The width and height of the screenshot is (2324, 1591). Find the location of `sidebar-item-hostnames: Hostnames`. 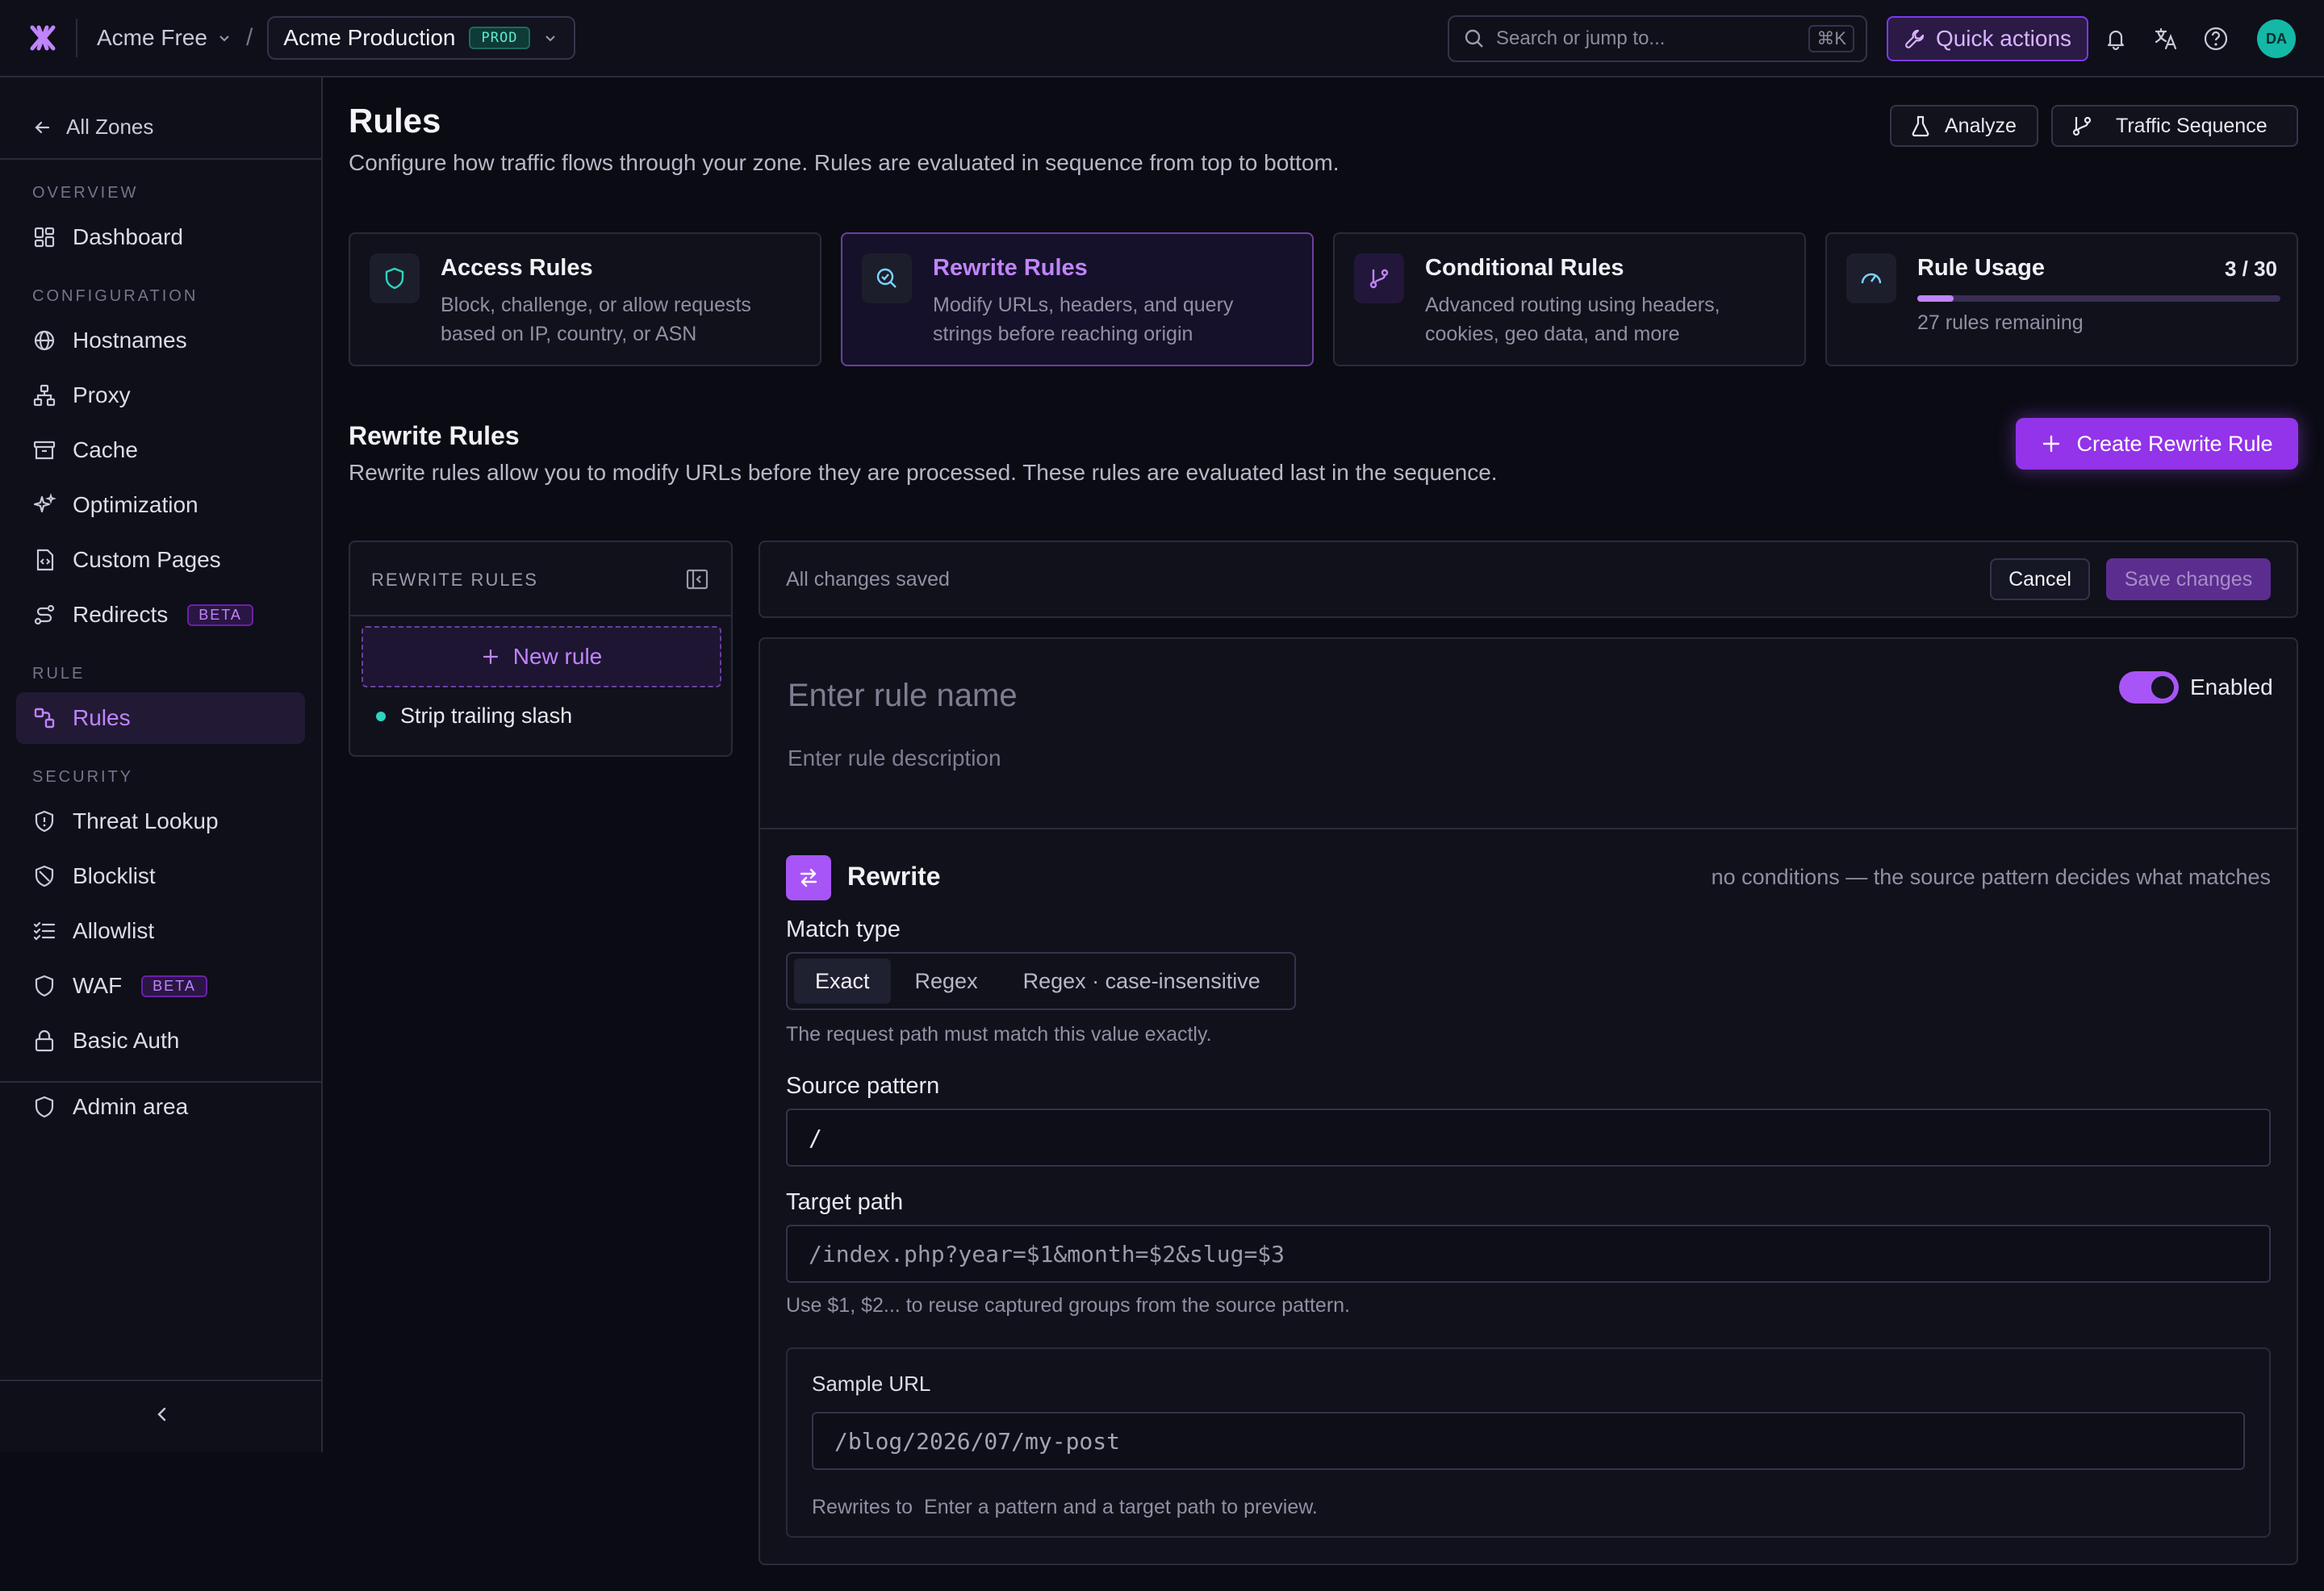

sidebar-item-hostnames: Hostnames is located at coordinates (160, 341).